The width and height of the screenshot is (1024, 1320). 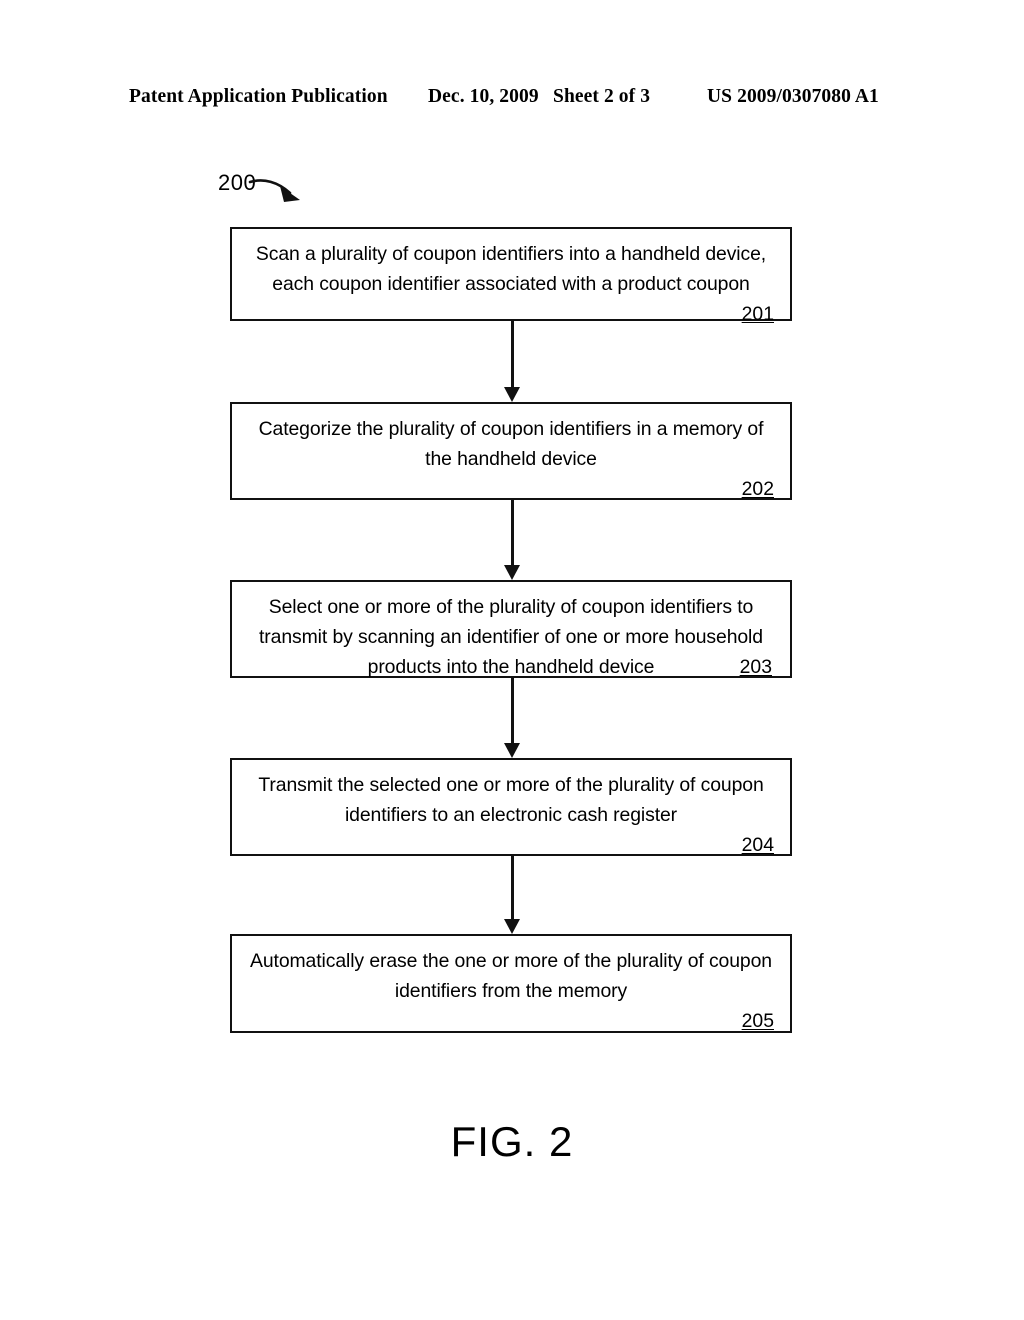 What do you see at coordinates (755, 667) in the screenshot?
I see `flow-node-203-ref: 203` at bounding box center [755, 667].